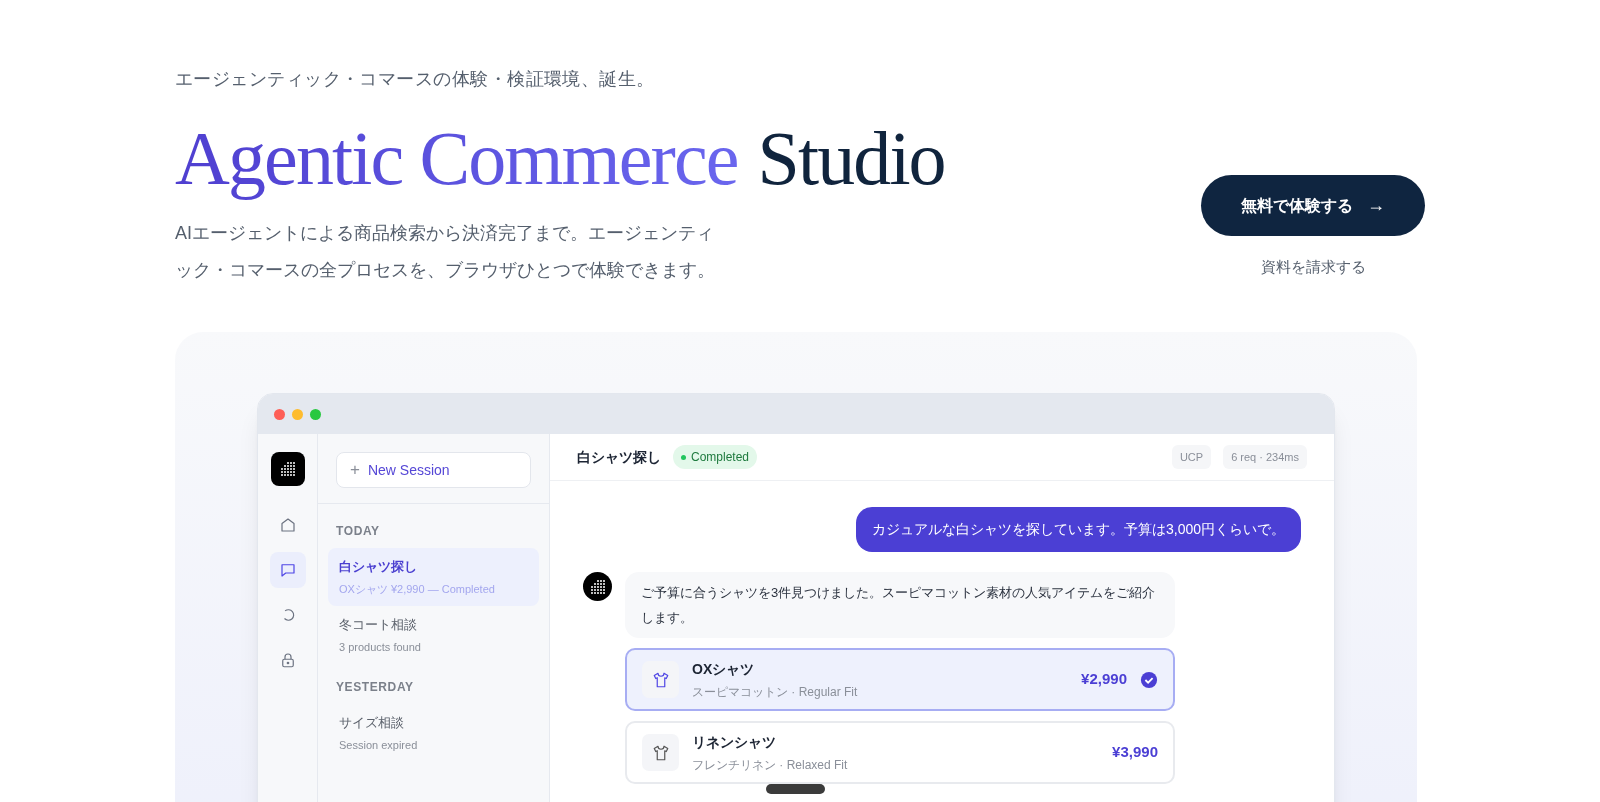 This screenshot has width=1600, height=802. What do you see at coordinates (619, 457) in the screenshot?
I see `session-title: 白シャツ探し` at bounding box center [619, 457].